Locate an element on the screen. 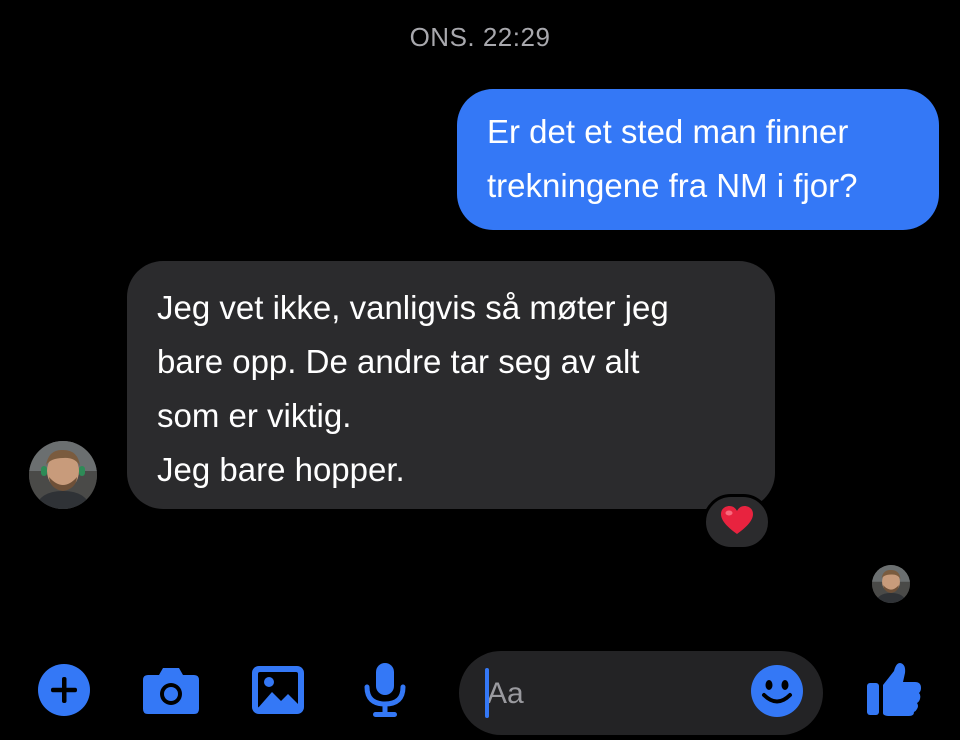 This screenshot has height=740, width=960. read-receipt-avatar is located at coordinates (891, 584).